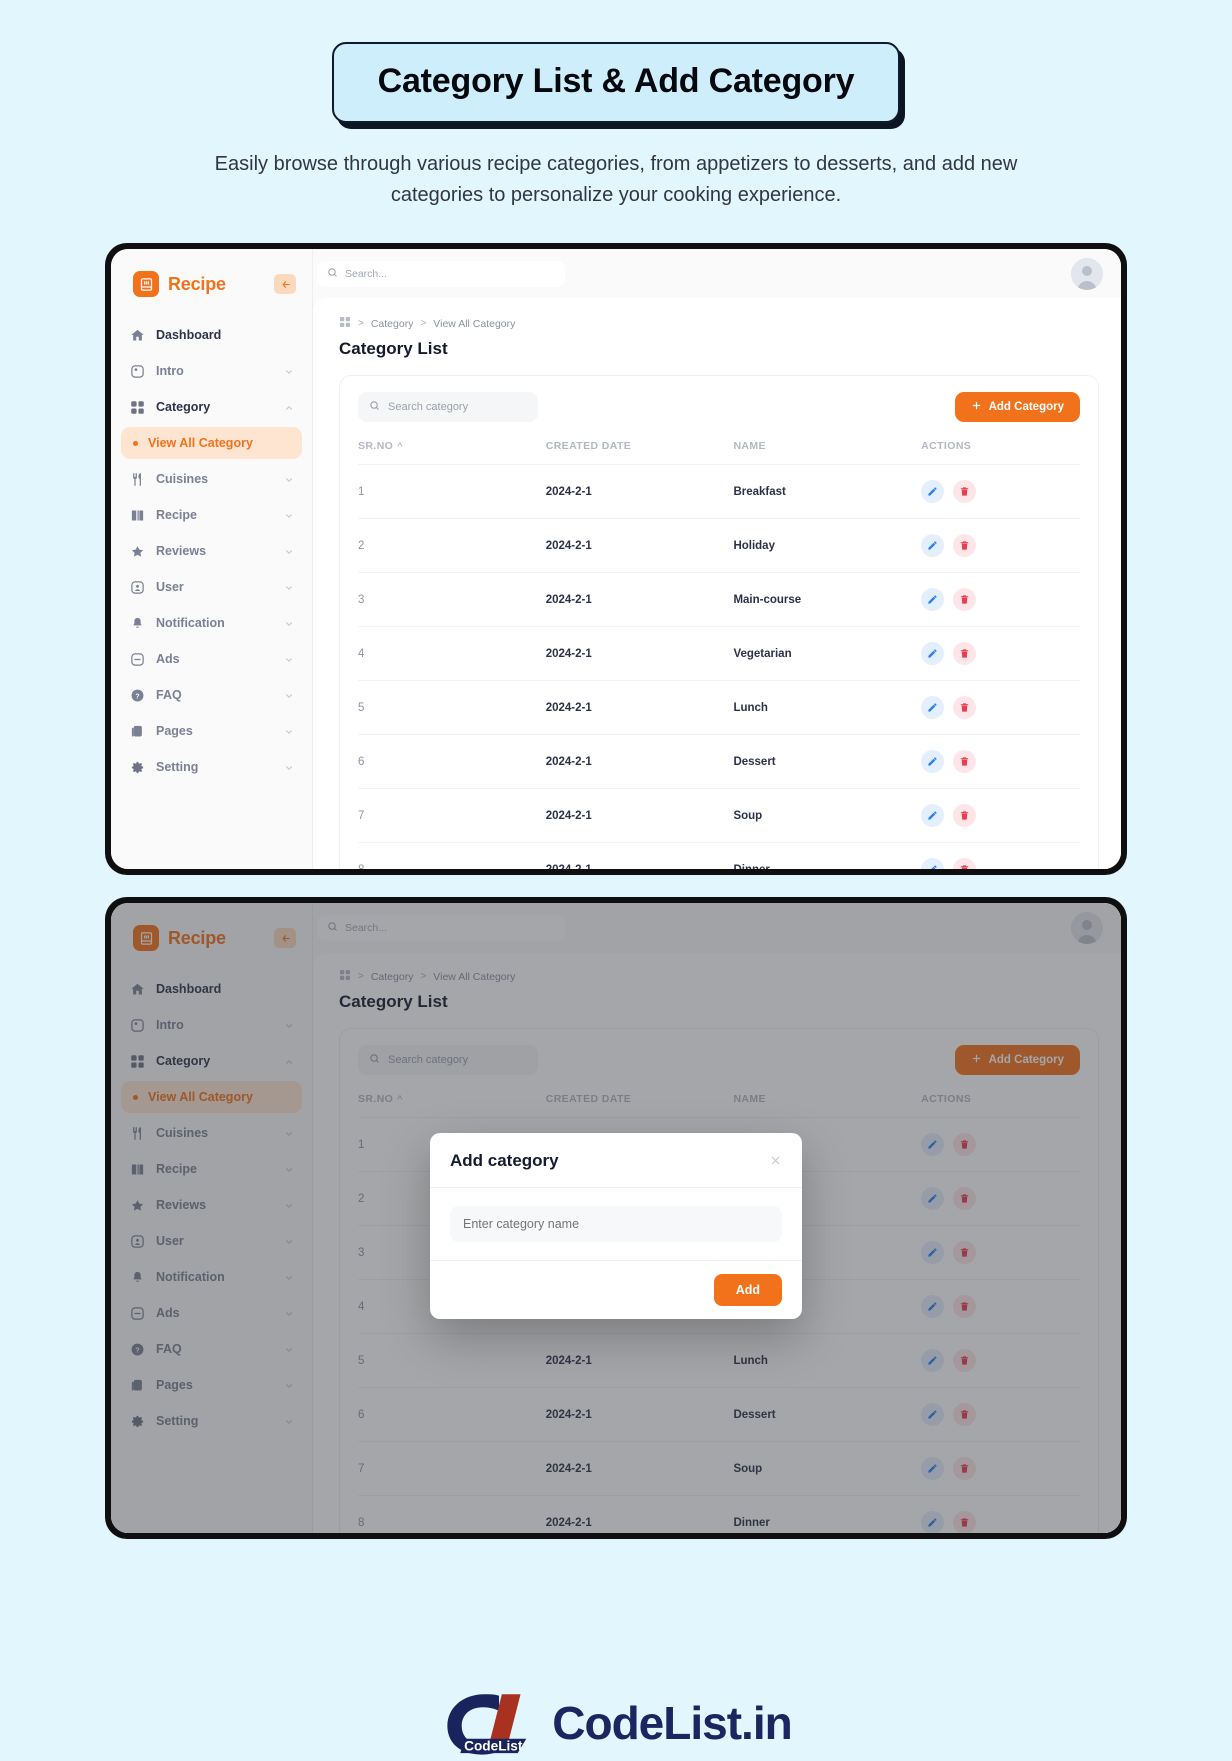 Image resolution: width=1232 pixels, height=1761 pixels. I want to click on sidebar-item-notification: Notification, so click(211, 623).